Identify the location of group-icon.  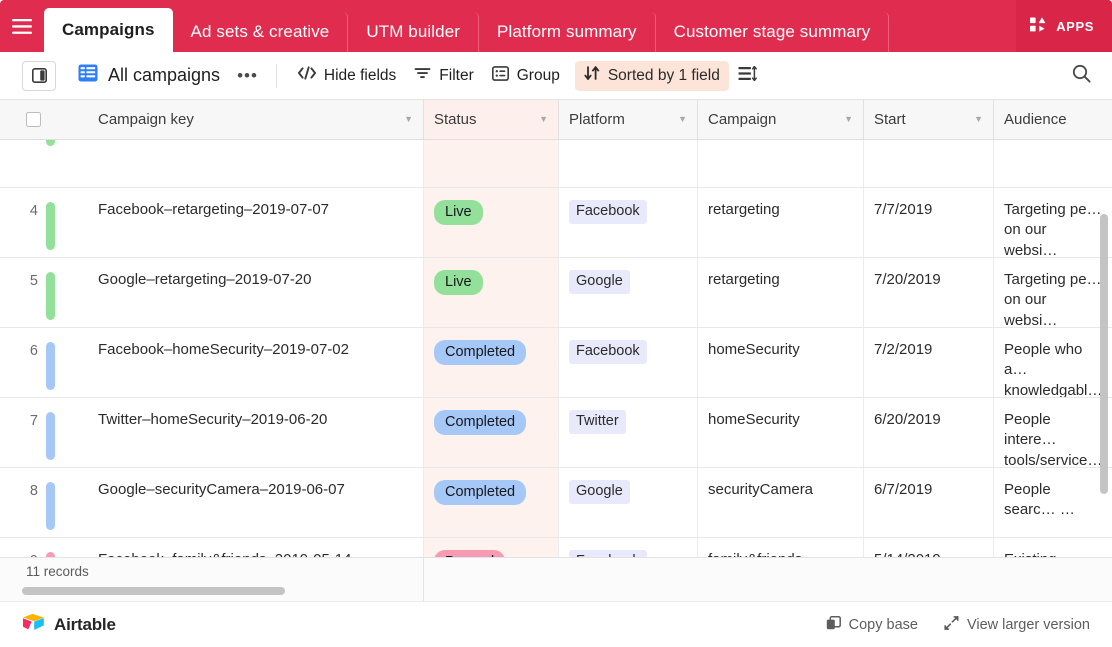
(500, 75).